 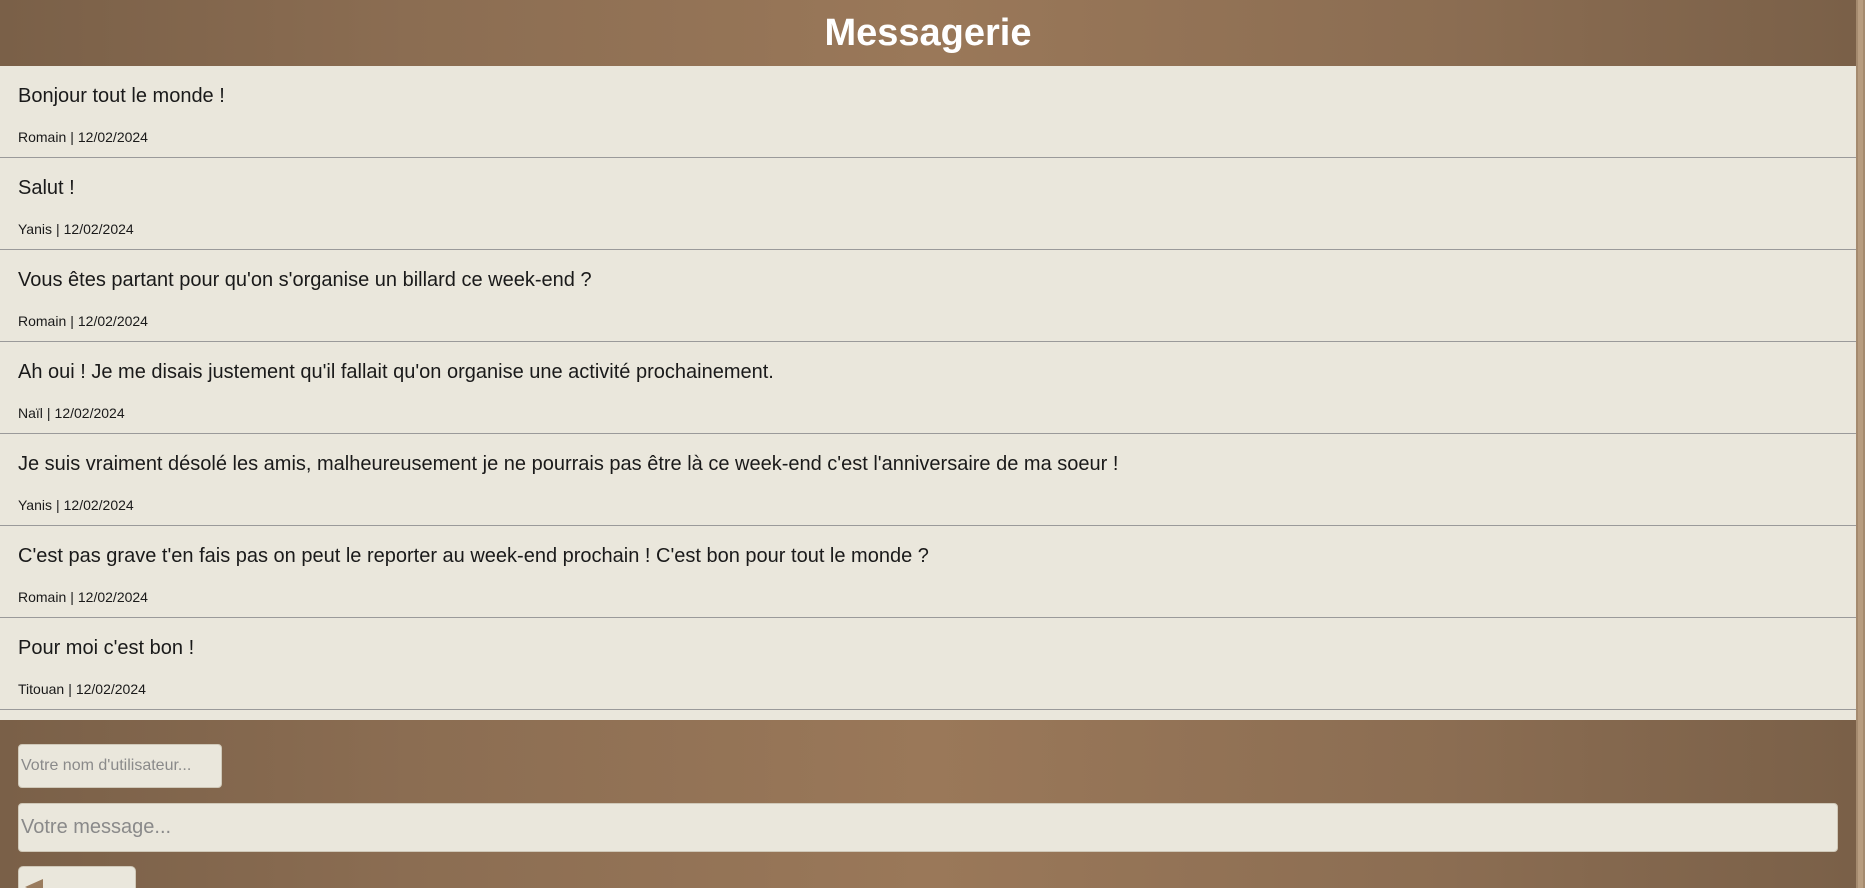 What do you see at coordinates (120, 766) in the screenshot?
I see `username-input` at bounding box center [120, 766].